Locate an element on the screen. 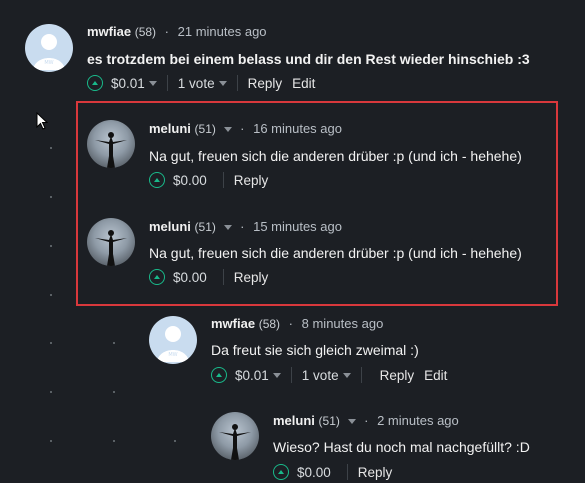 The image size is (585, 483). timestamp: 16 minutes ago is located at coordinates (297, 128).